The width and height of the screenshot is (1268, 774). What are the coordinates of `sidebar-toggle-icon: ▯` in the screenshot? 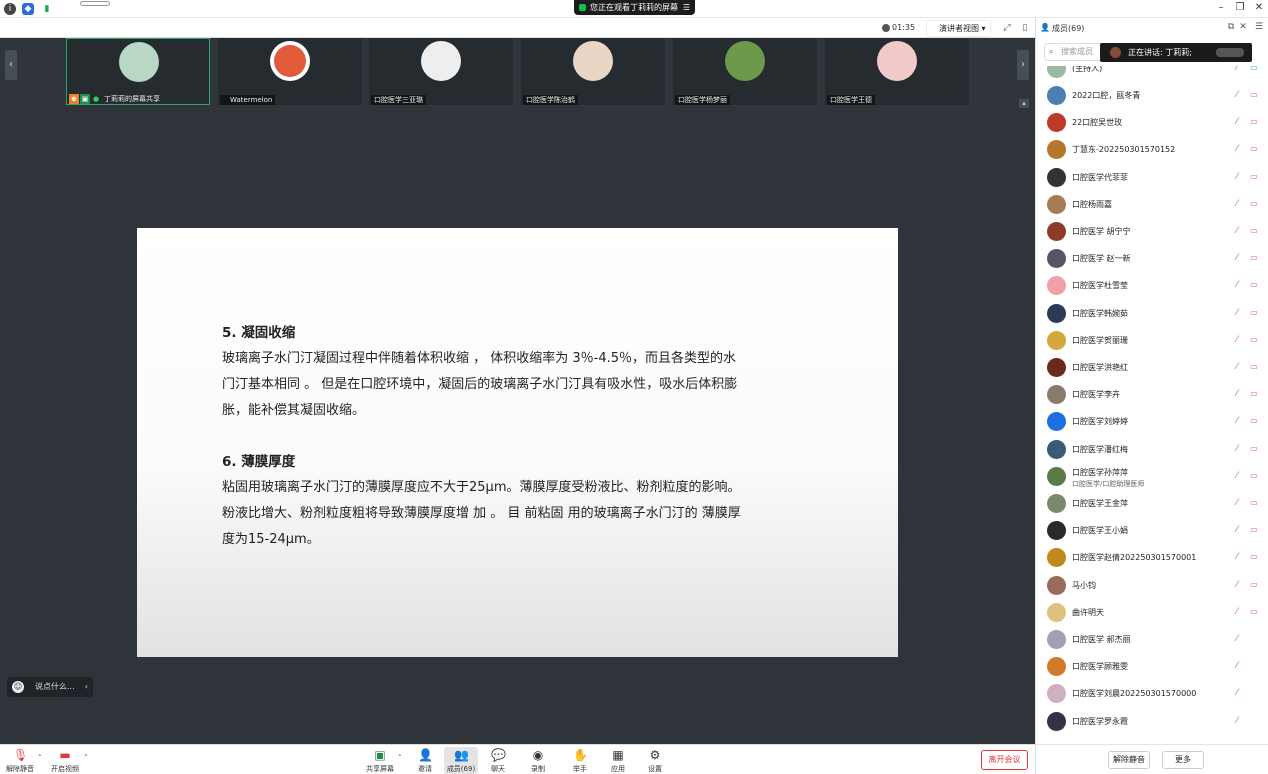 It's located at (1025, 28).